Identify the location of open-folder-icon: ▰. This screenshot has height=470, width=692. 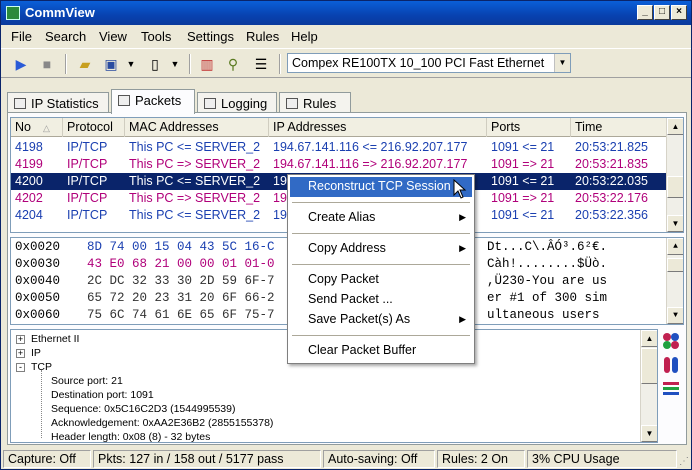
(85, 64).